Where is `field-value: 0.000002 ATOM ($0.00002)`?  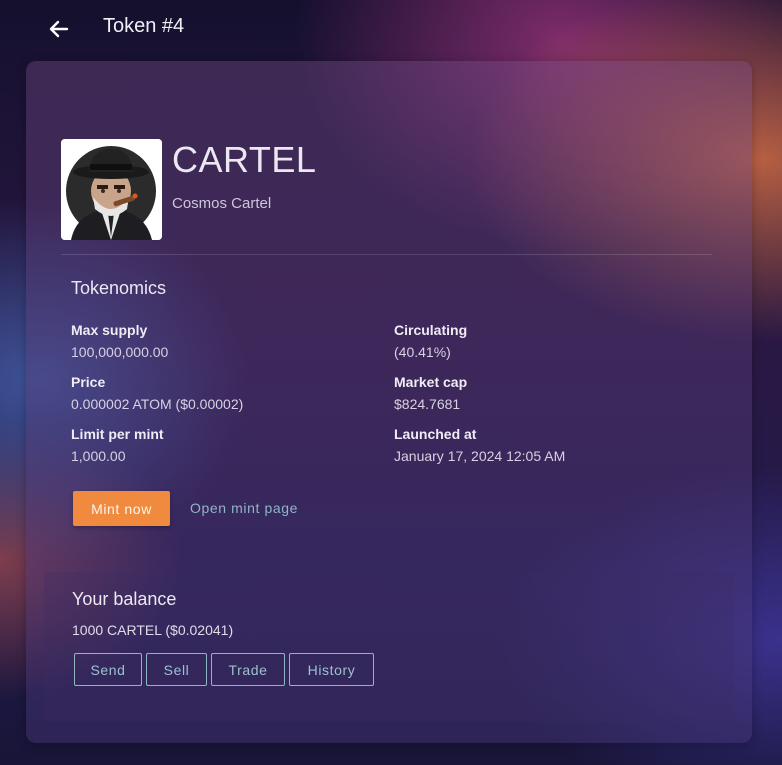 field-value: 0.000002 ATOM ($0.00002) is located at coordinates (157, 404).